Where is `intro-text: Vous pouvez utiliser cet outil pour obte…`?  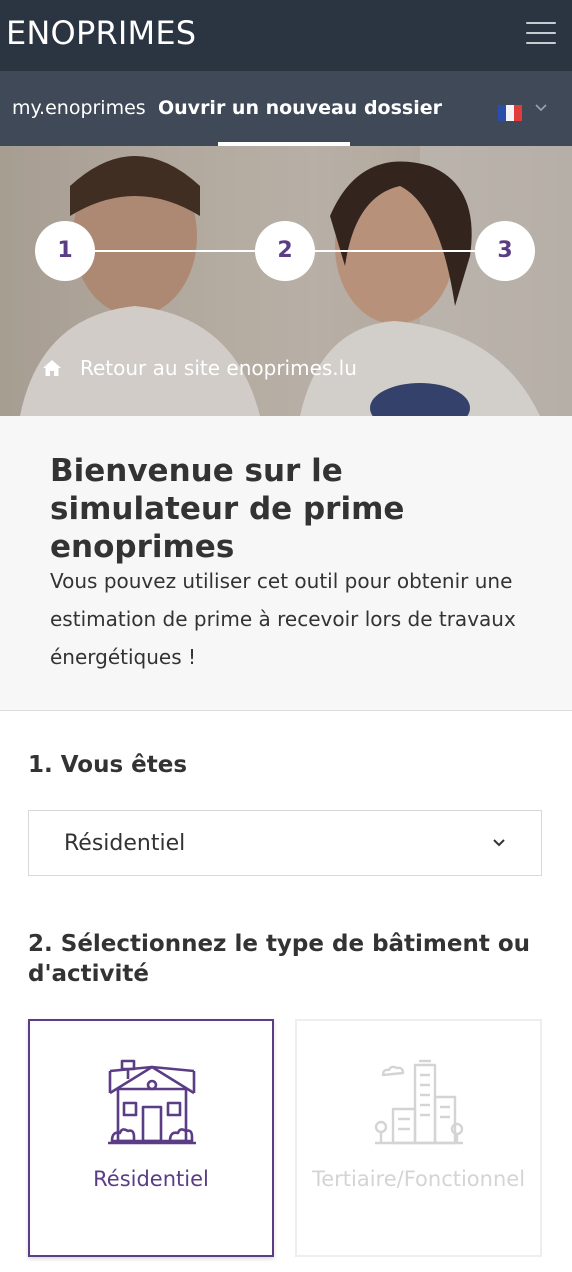 intro-text: Vous pouvez utiliser cet outil pour obte… is located at coordinates (283, 619).